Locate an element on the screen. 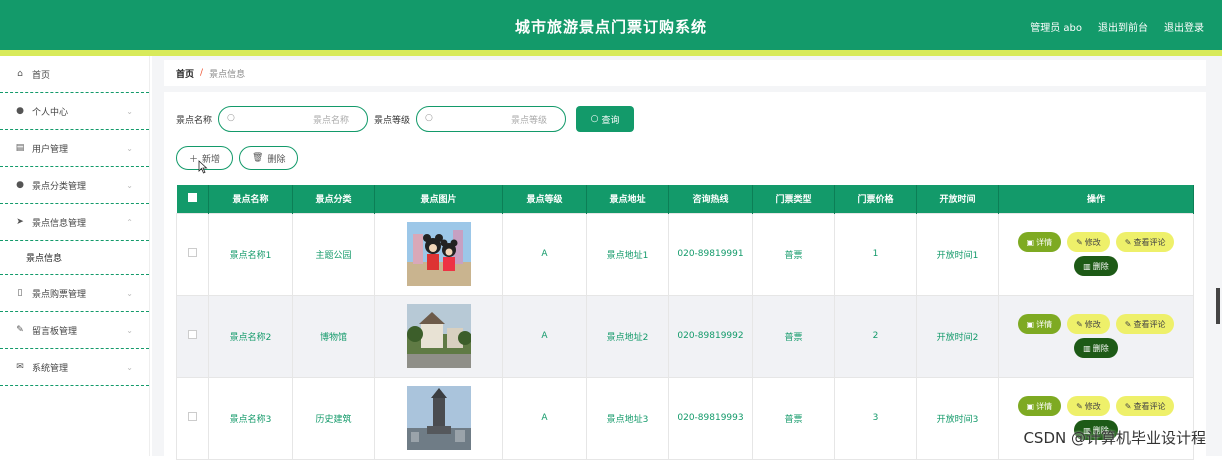 This screenshot has width=1222, height=460. plus-icon: ＋ is located at coordinates (193, 158).